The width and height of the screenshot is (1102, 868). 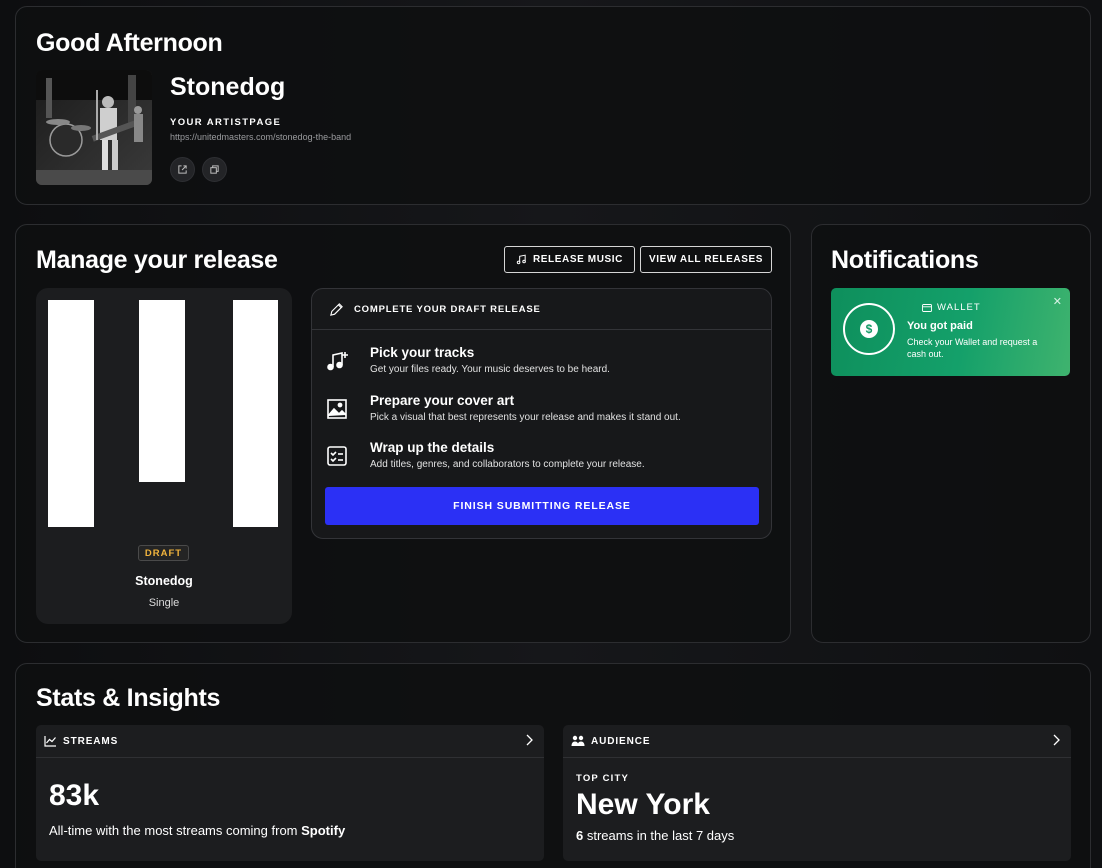 I want to click on pencil-icon, so click(x=336, y=309).